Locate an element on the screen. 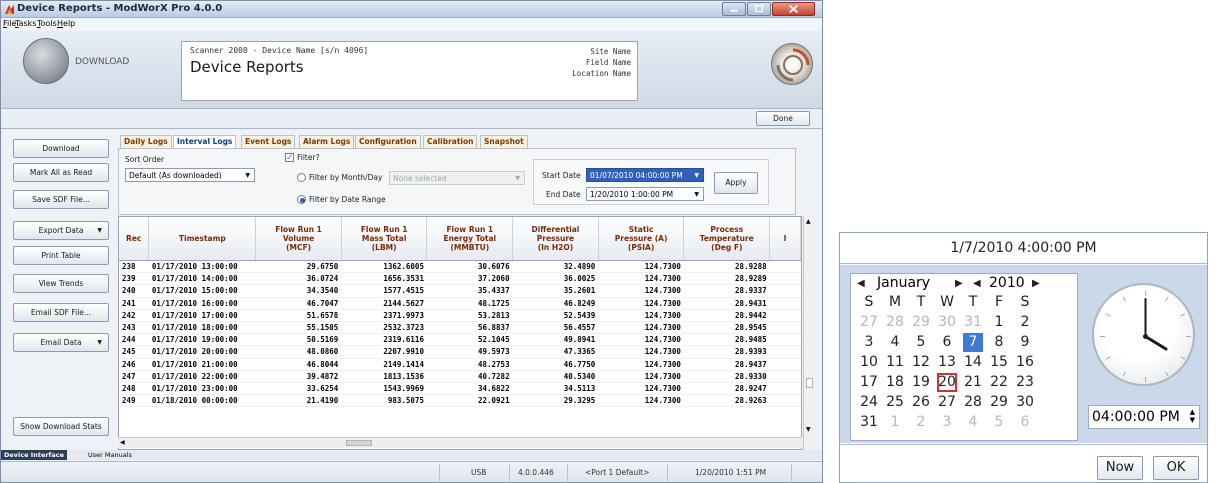 The image size is (1217, 483). view-trends-button: View Trends is located at coordinates (61, 283).